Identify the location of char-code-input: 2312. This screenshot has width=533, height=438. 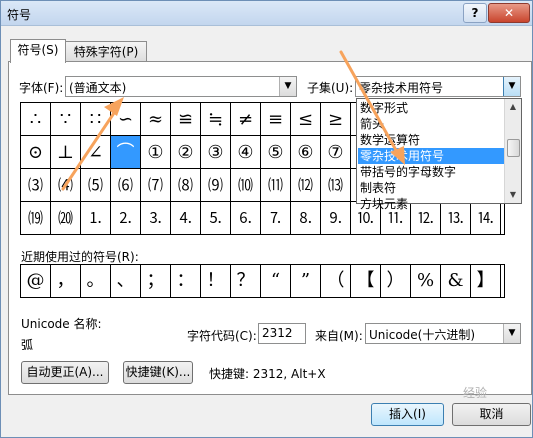
(282, 333).